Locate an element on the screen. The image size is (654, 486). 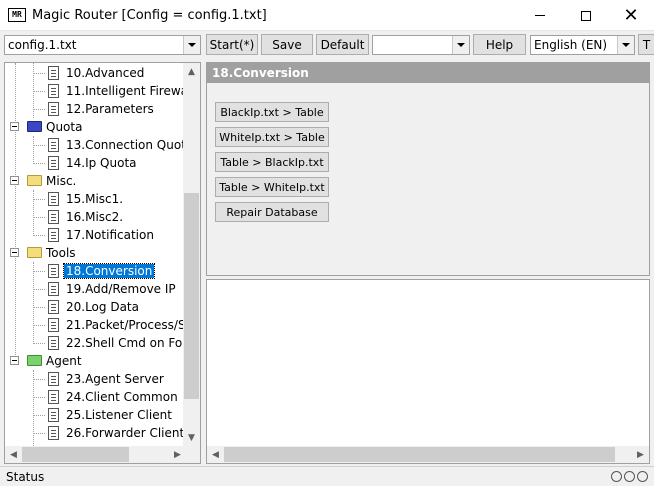
save-button: Save is located at coordinates (287, 44).